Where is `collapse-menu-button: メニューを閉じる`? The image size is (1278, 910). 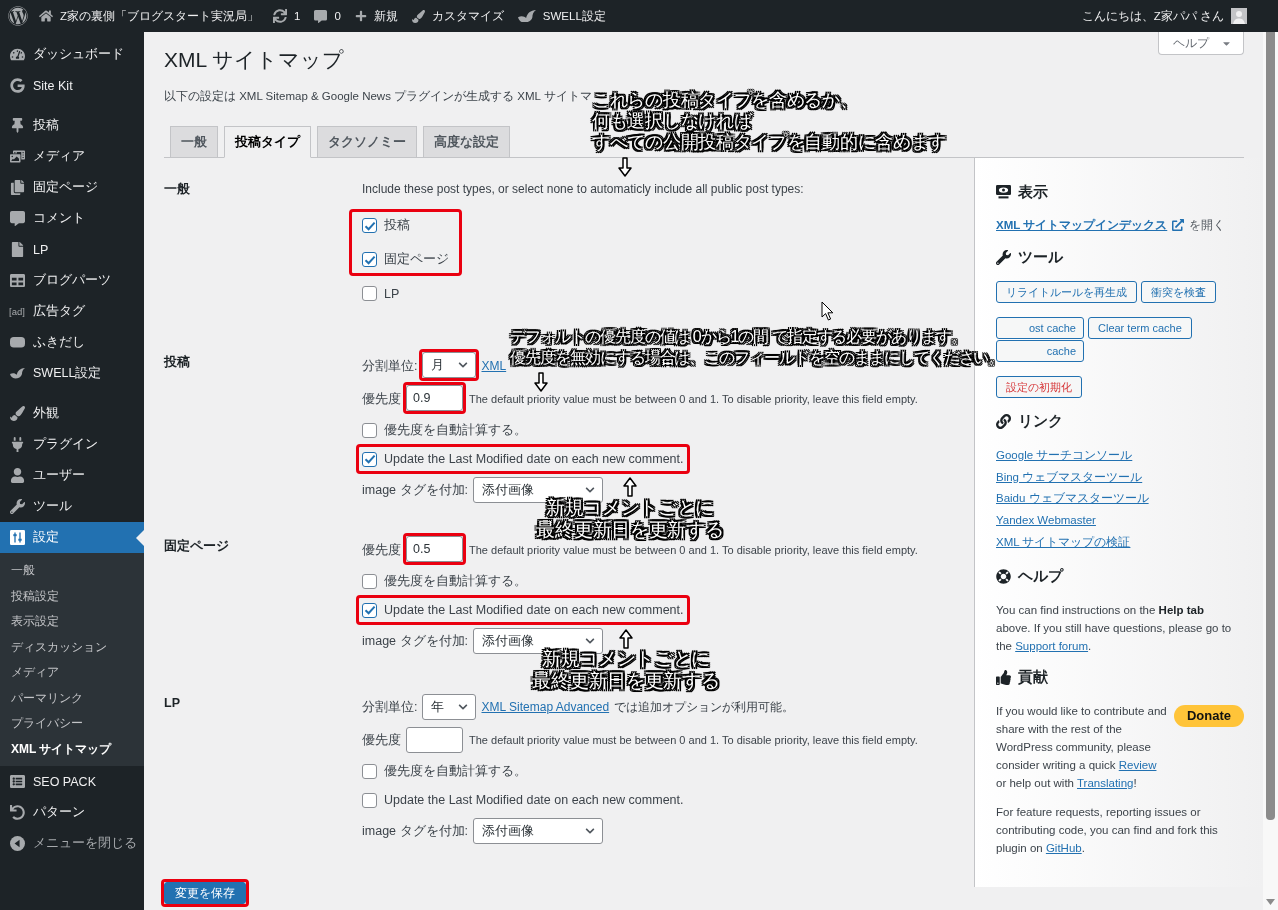
collapse-menu-button: メニューを閉じる is located at coordinates (72, 843).